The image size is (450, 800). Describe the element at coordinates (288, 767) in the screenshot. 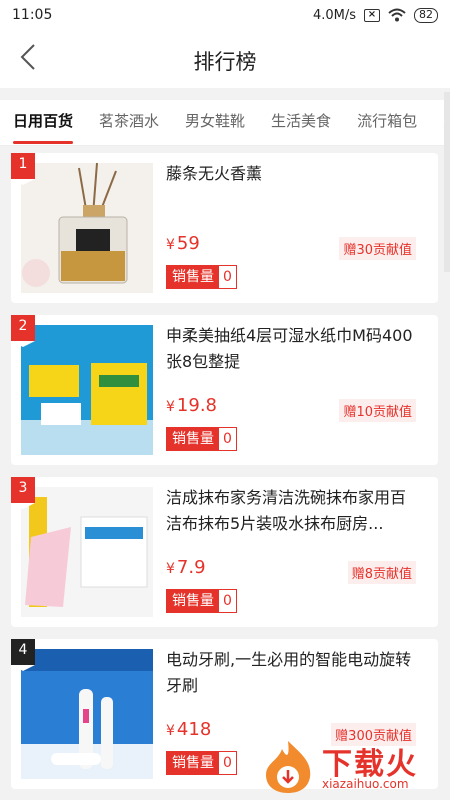

I see `flame-logo-icon` at that location.